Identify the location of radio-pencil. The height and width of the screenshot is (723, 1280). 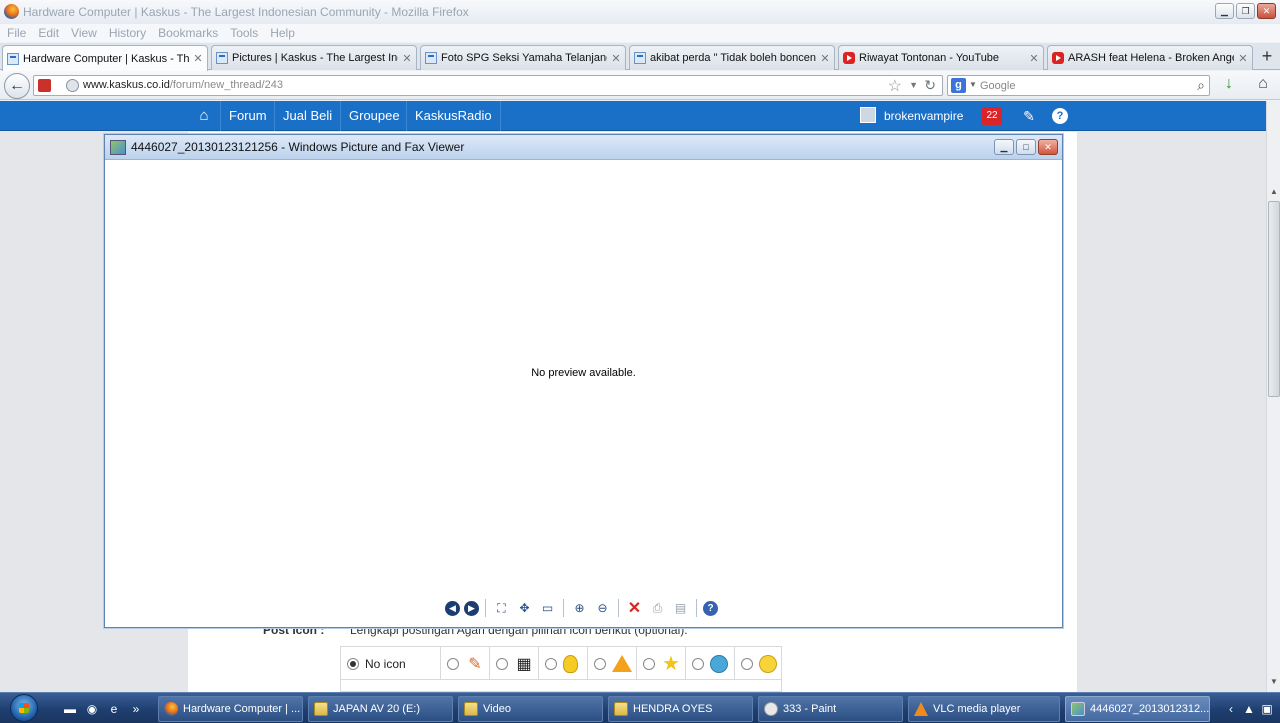
(453, 663).